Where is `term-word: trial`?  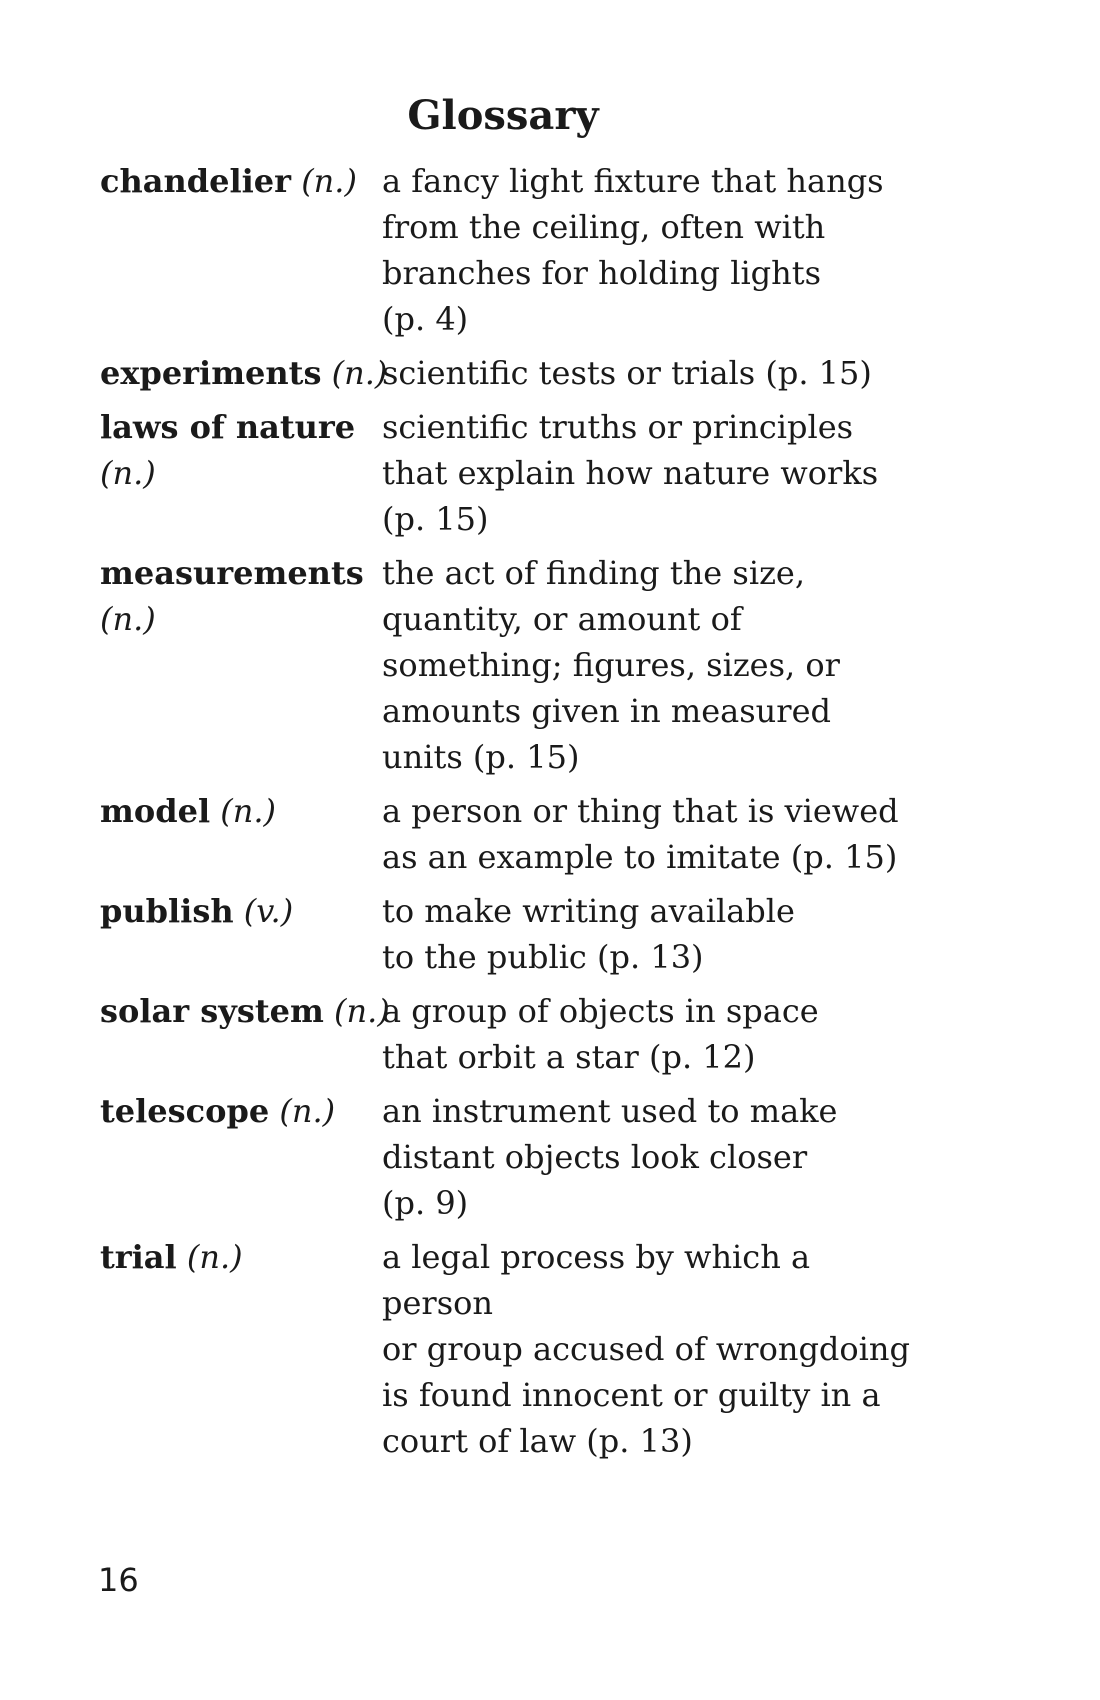
term-word: trial is located at coordinates (138, 1257).